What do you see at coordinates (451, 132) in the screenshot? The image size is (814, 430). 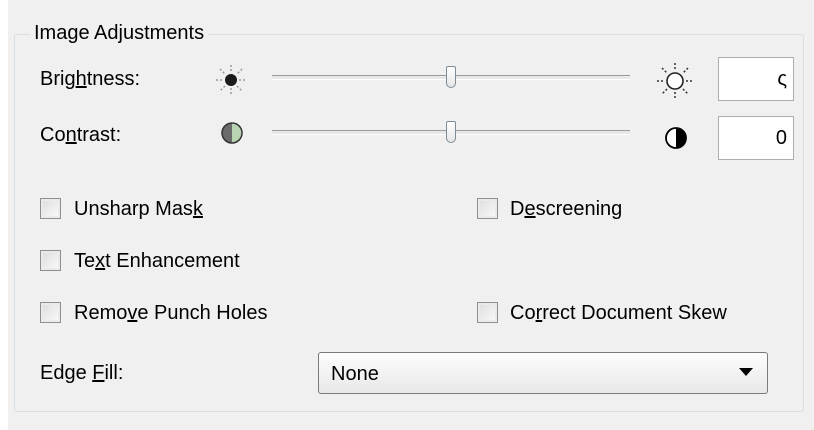 I see `contrast-slider-thumb` at bounding box center [451, 132].